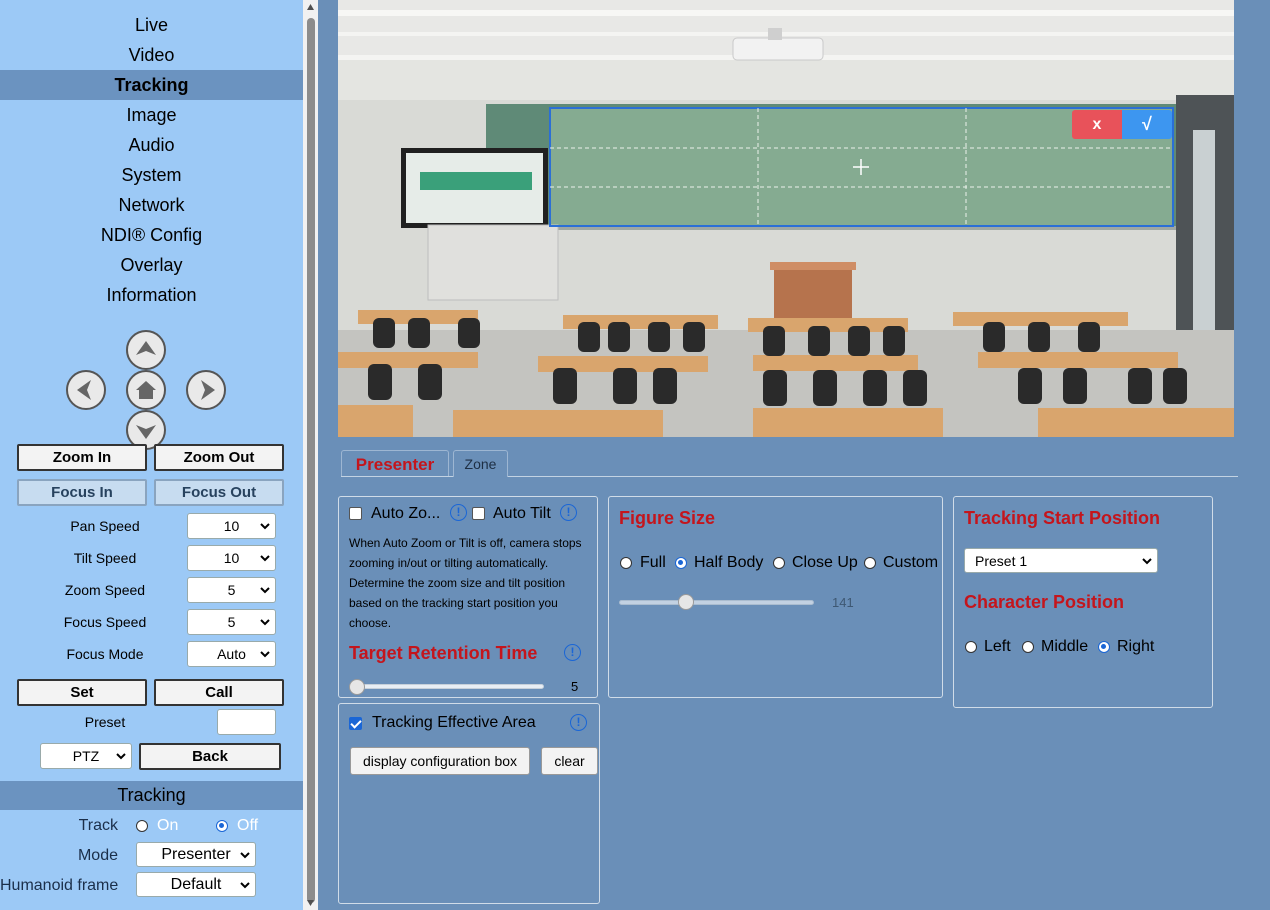 The width and height of the screenshot is (1270, 910). I want to click on nav-item-live: Live, so click(151, 25).